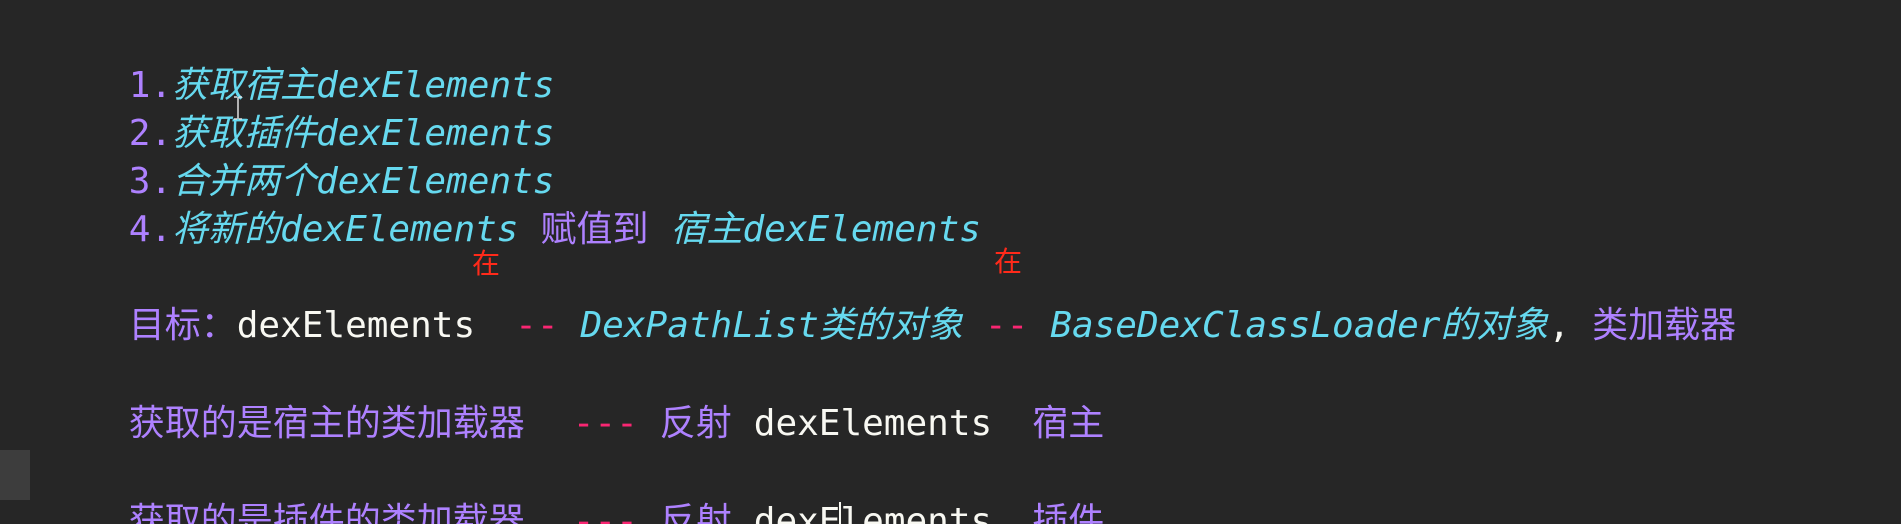  What do you see at coordinates (326, 423) in the screenshot?
I see `host-label: 获取的是宿主的类加载器` at bounding box center [326, 423].